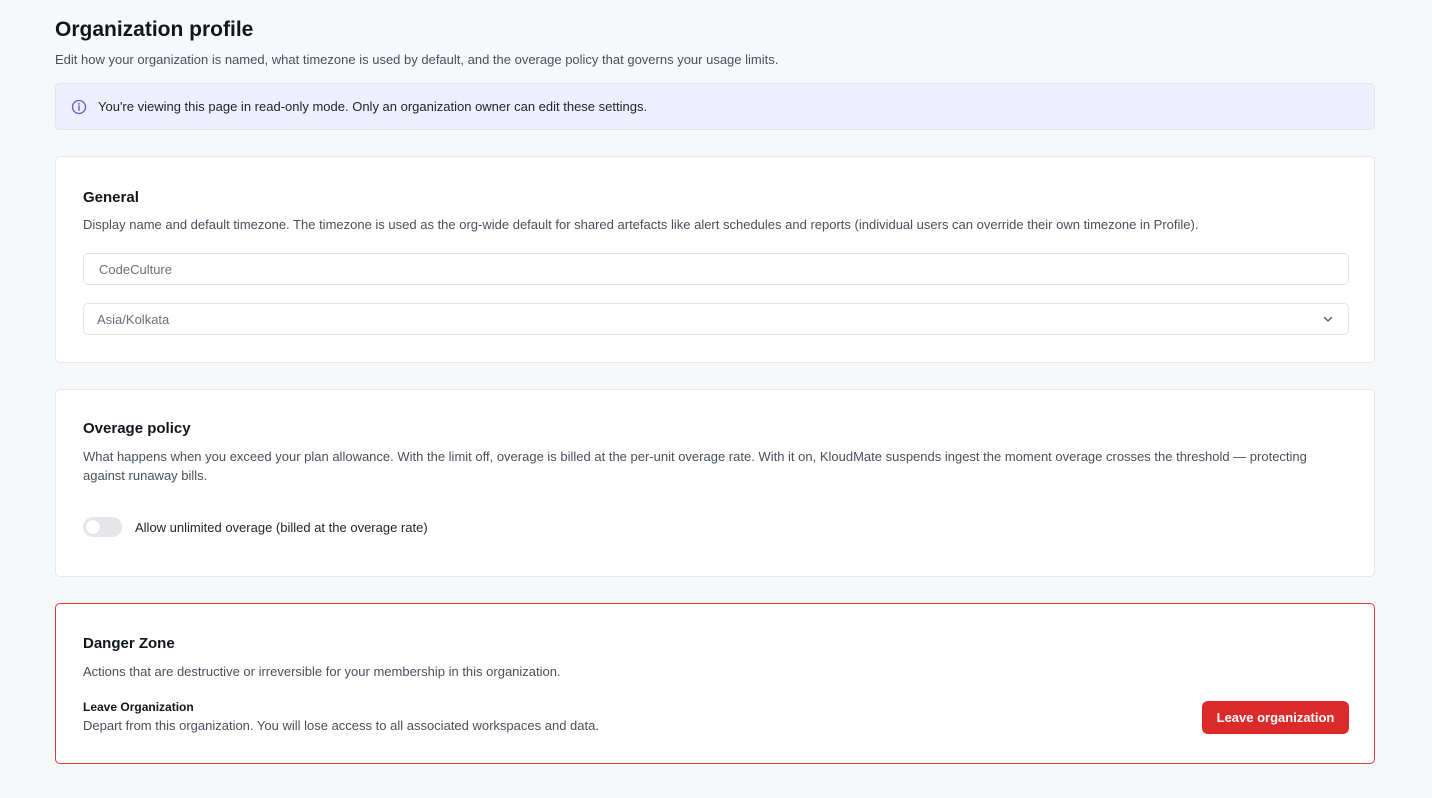 The image size is (1432, 798). What do you see at coordinates (79, 107) in the screenshot?
I see `info-icon` at bounding box center [79, 107].